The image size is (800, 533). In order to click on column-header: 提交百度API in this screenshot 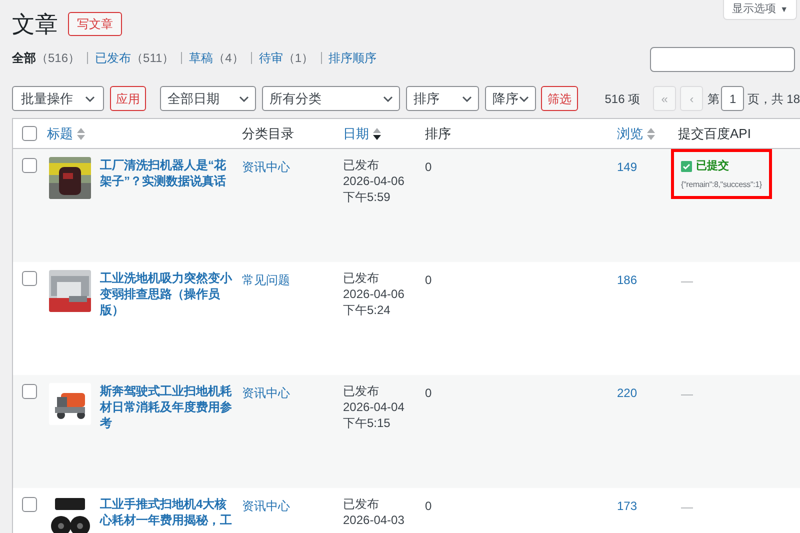, I will do `click(714, 133)`.